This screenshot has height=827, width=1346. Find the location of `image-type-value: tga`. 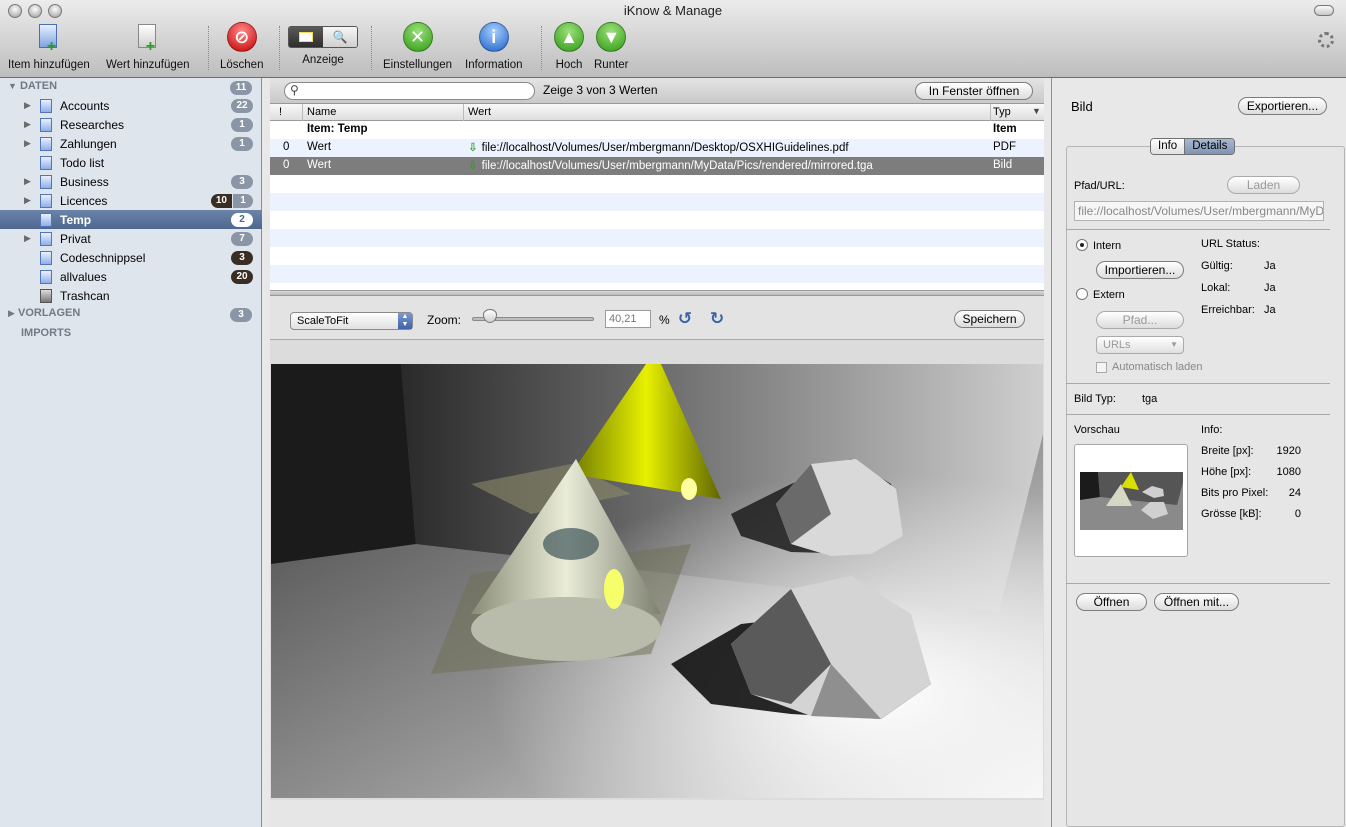

image-type-value: tga is located at coordinates (1150, 399).